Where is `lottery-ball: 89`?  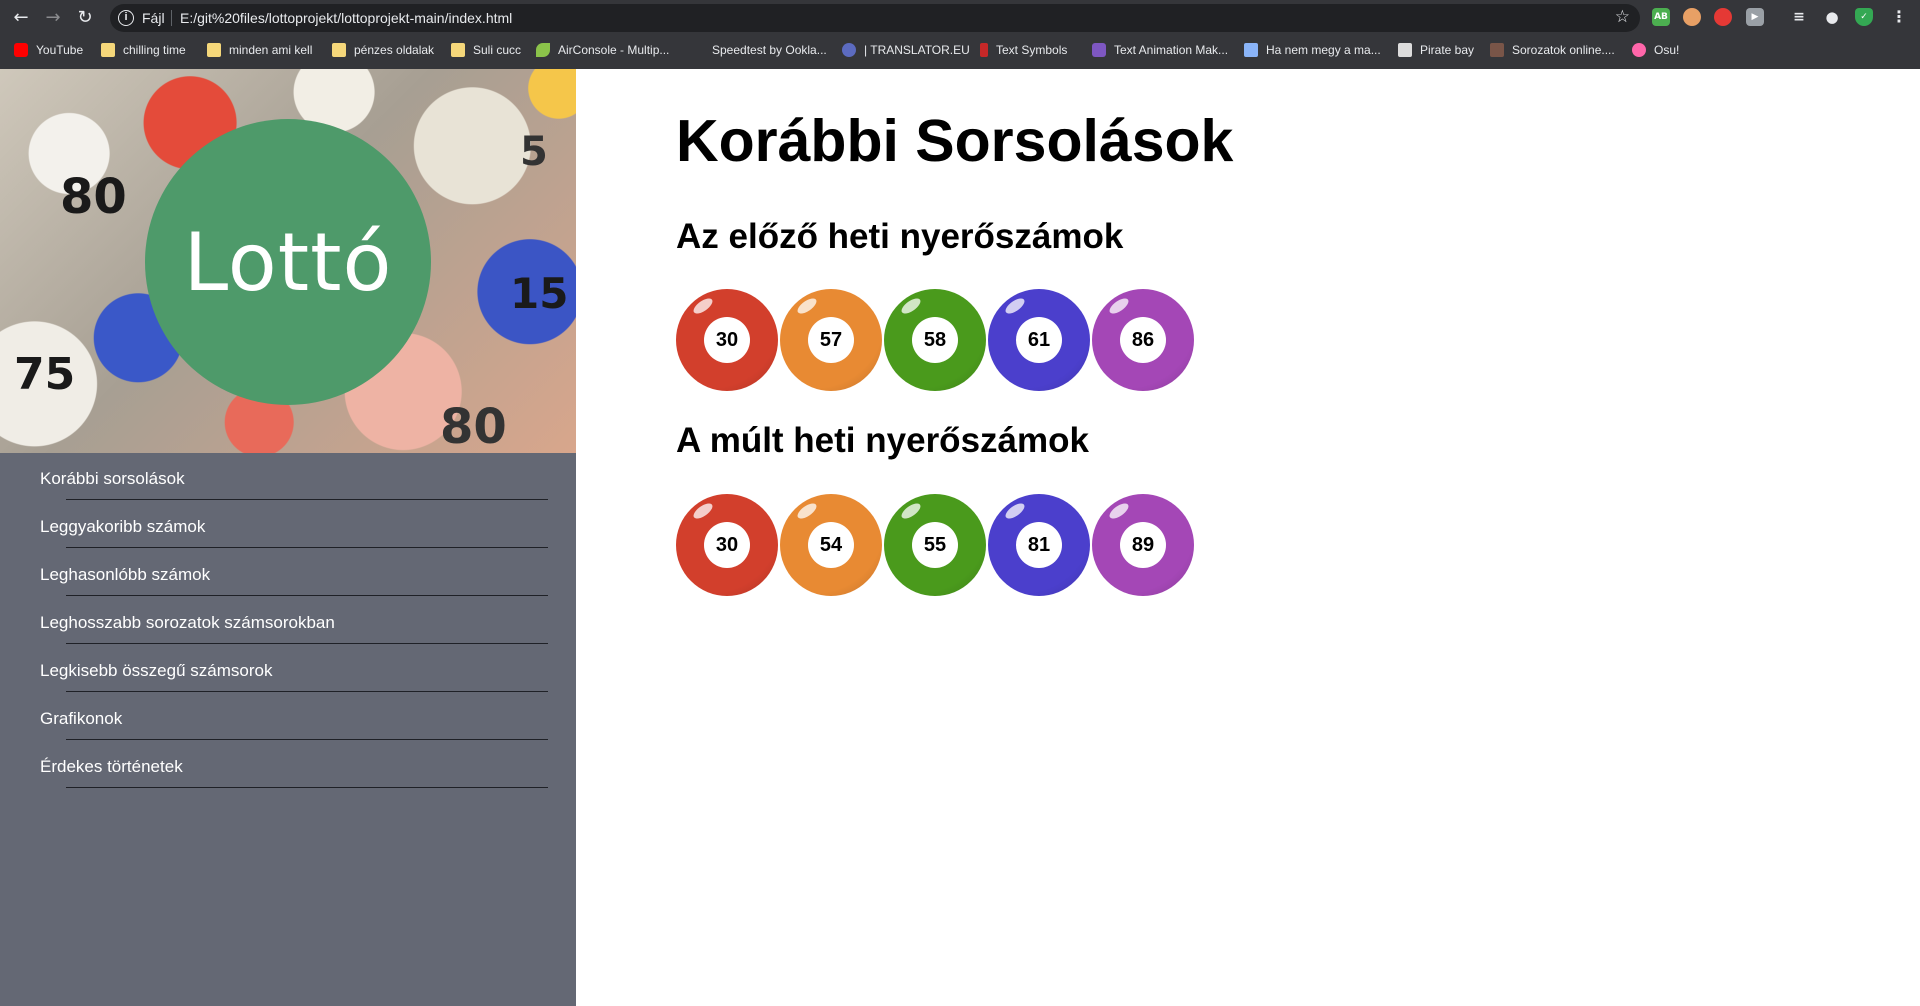
lottery-ball: 89 is located at coordinates (1143, 545).